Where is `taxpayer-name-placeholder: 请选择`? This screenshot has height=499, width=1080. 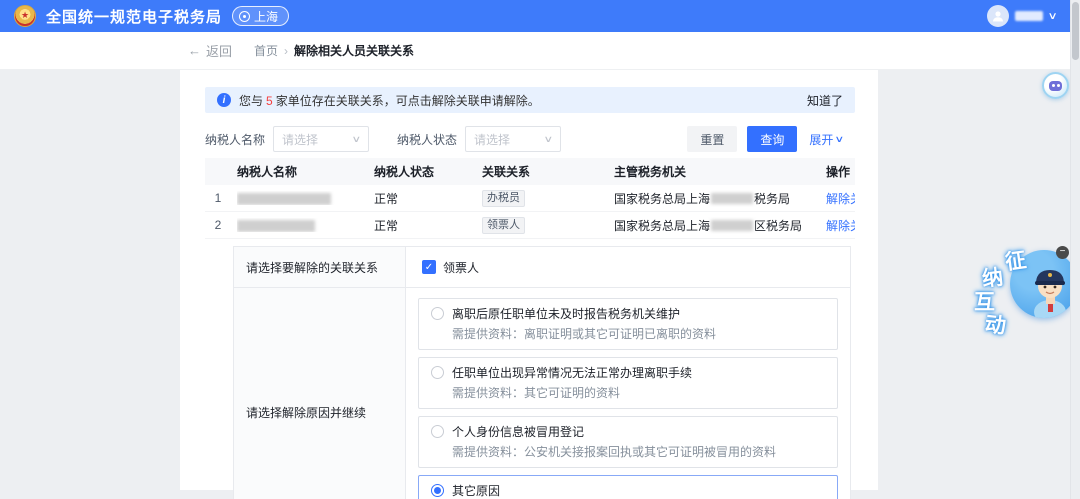 taxpayer-name-placeholder: 请选择 is located at coordinates (300, 139).